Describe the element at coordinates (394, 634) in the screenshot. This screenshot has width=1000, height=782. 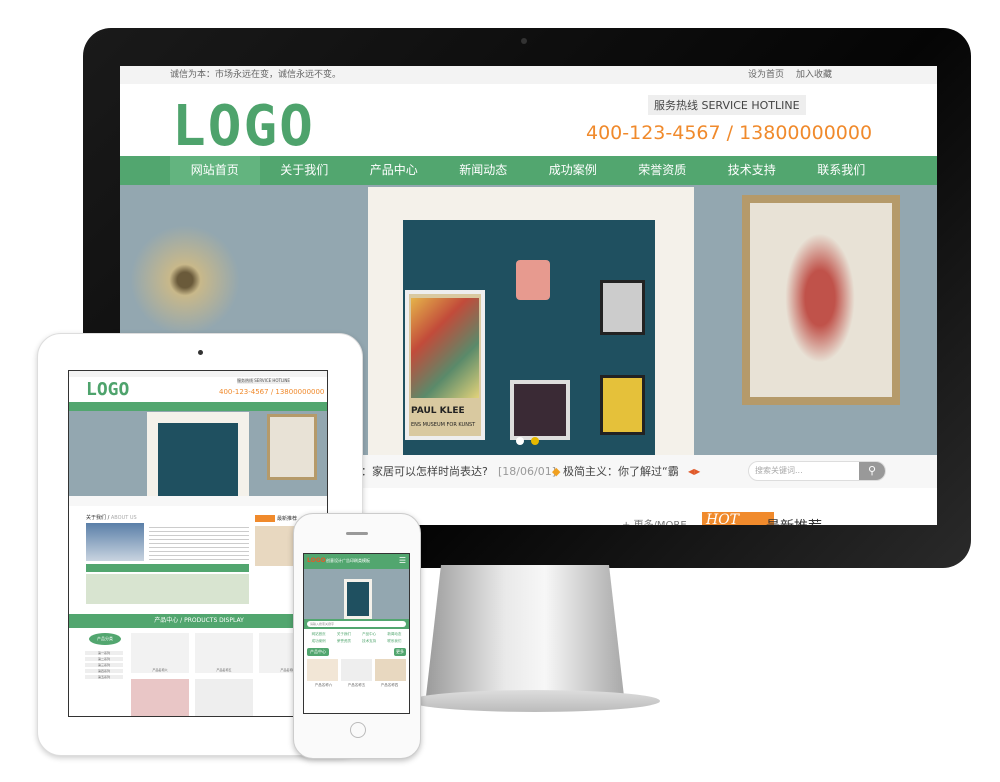
I see `phone-nav-item: 新闻动态` at that location.